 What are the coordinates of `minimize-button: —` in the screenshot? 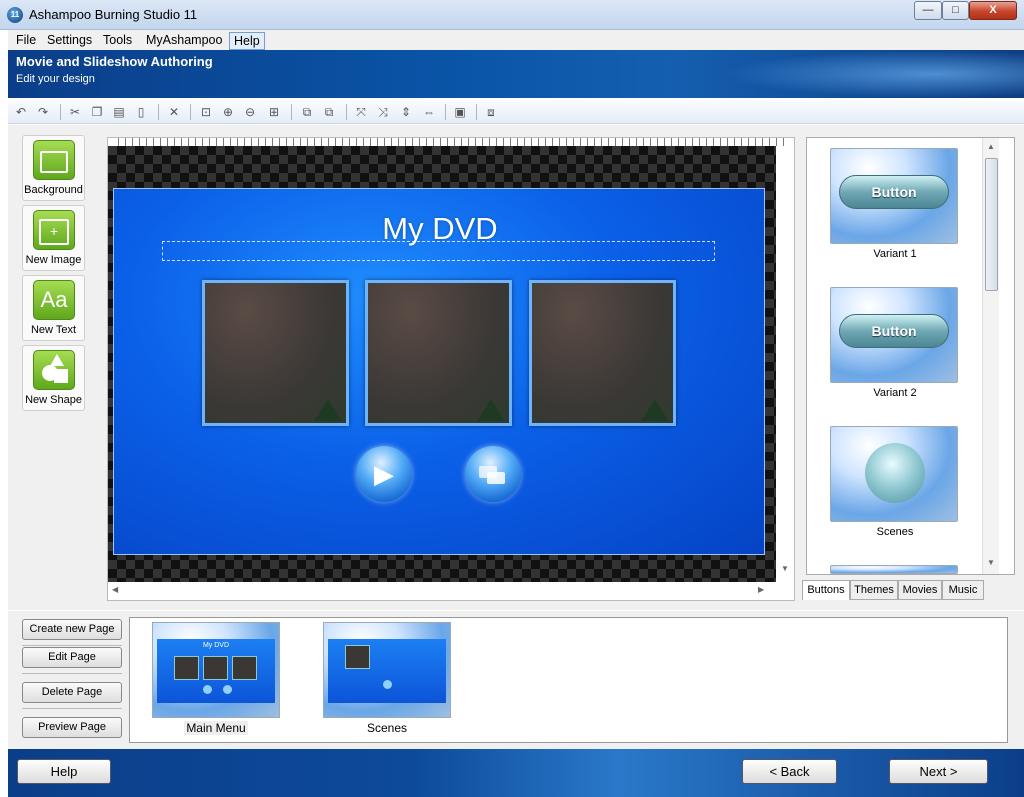 It's located at (928, 10).